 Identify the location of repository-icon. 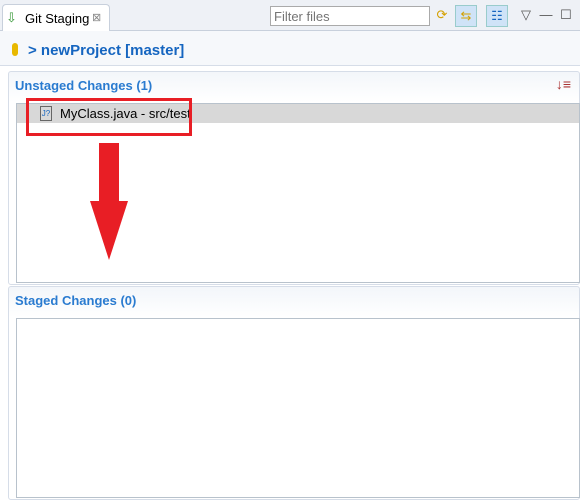
(15, 49).